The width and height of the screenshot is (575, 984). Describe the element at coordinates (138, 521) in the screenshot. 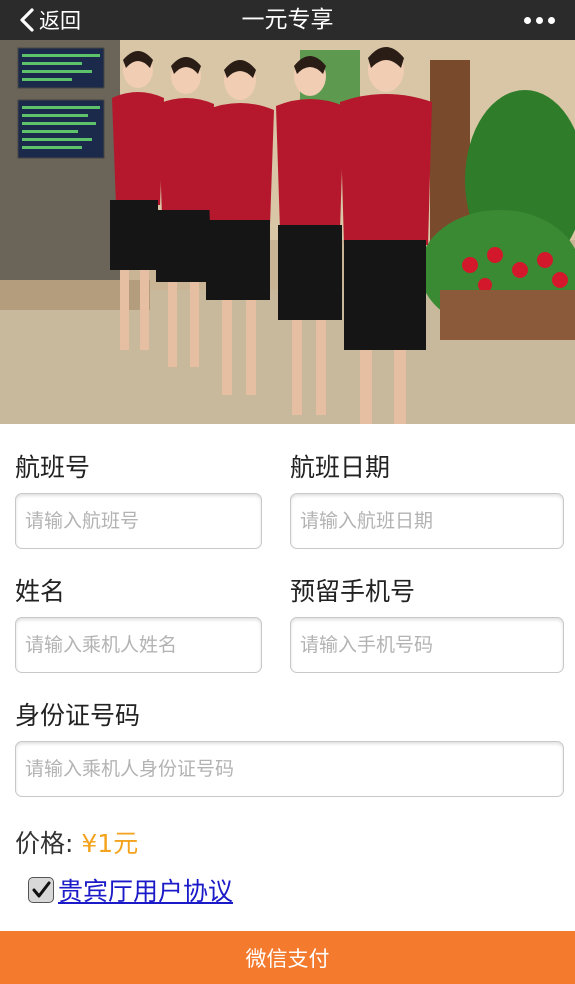

I see `flight-number-input` at that location.